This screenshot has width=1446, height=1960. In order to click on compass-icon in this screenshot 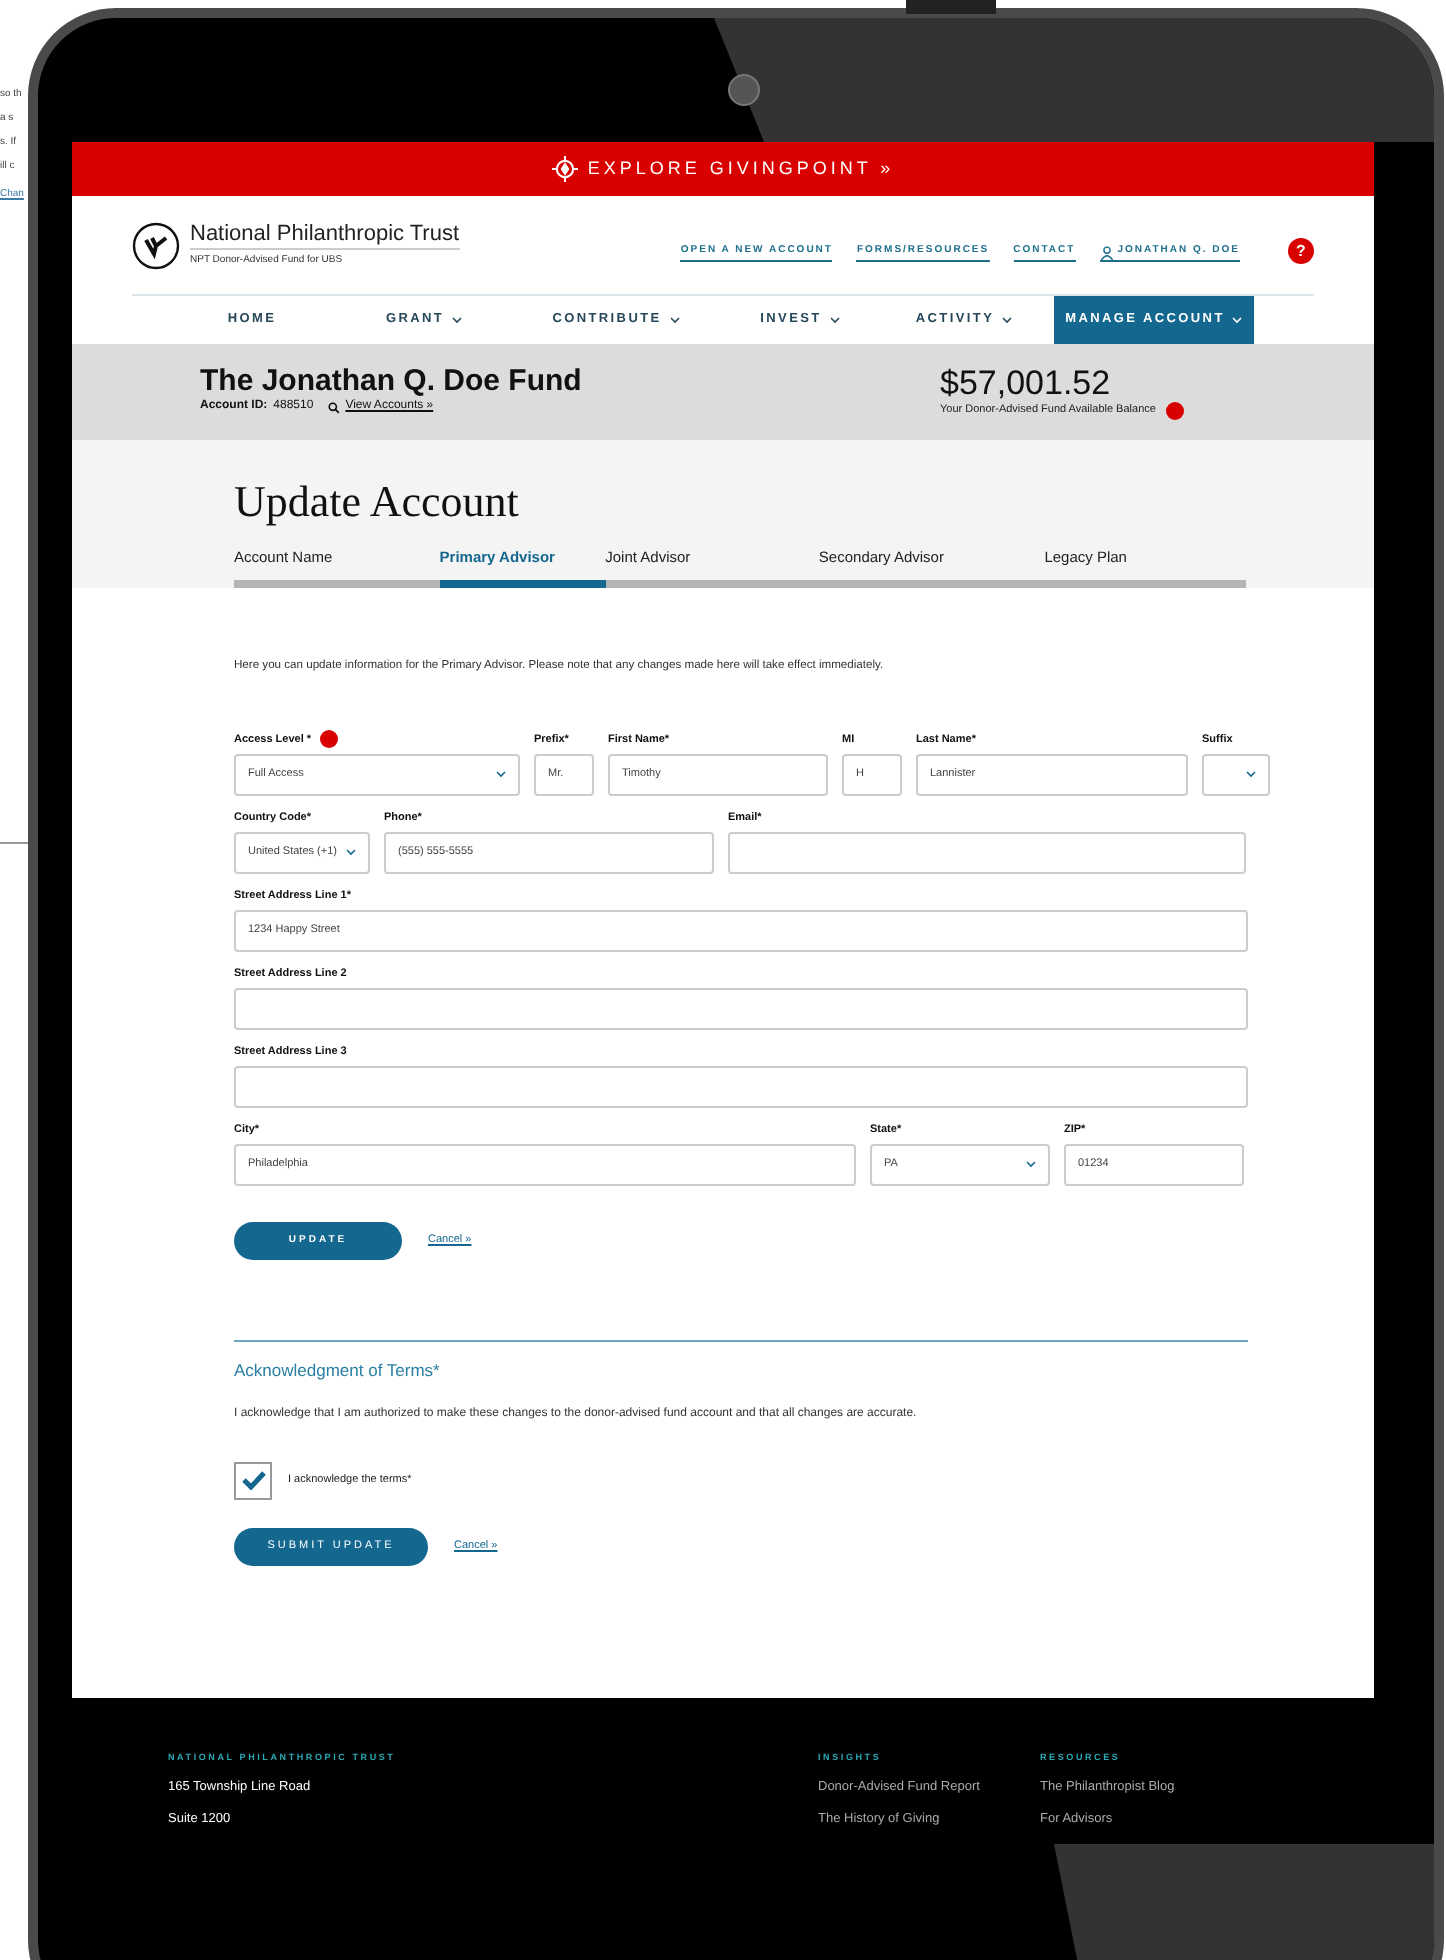, I will do `click(564, 169)`.